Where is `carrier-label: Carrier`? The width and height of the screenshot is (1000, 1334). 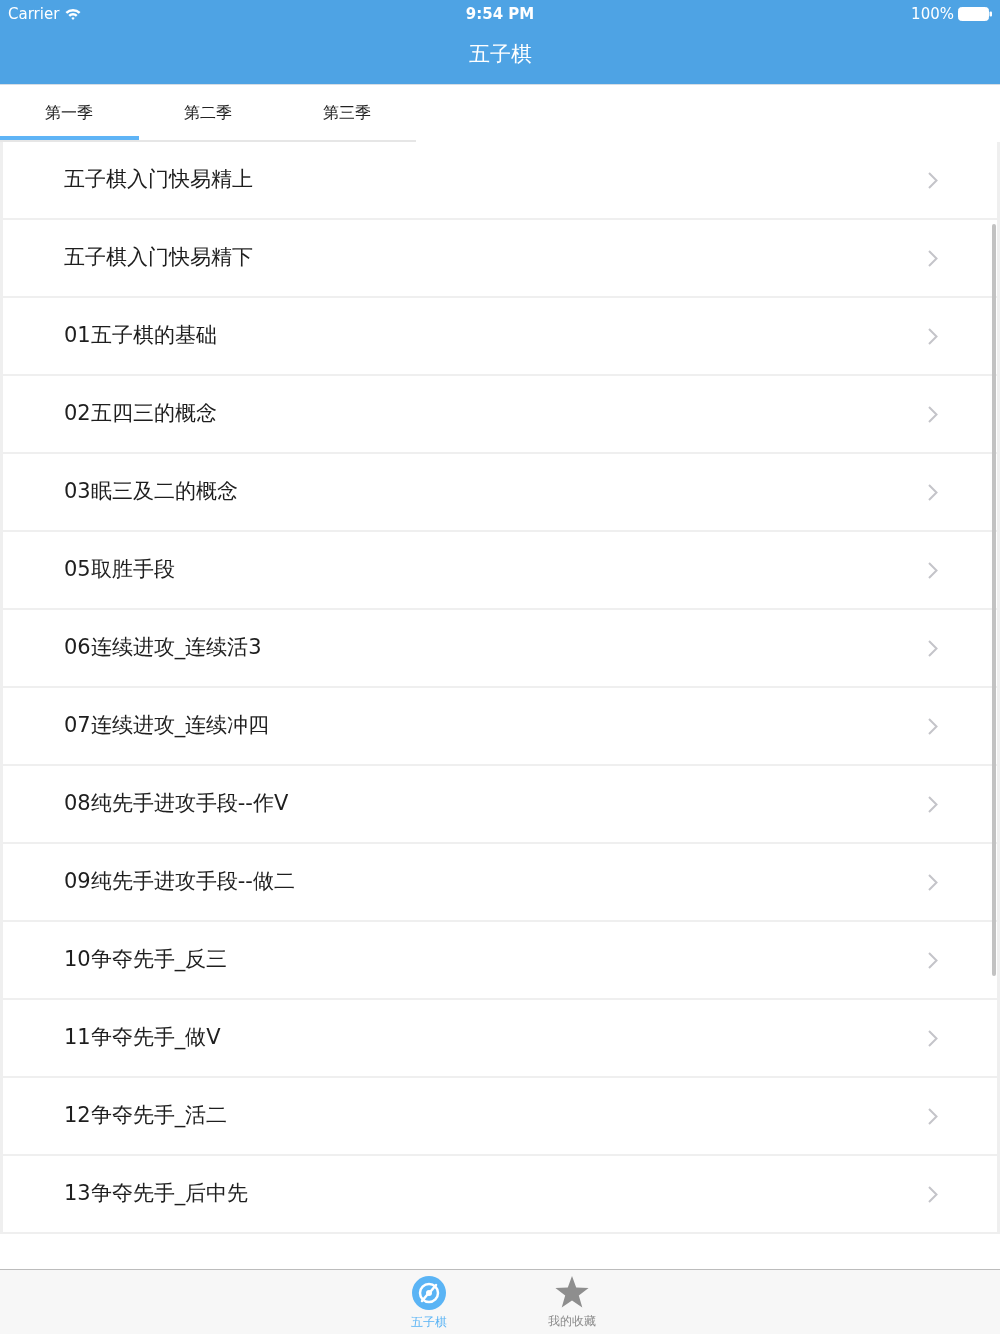
carrier-label: Carrier is located at coordinates (34, 14).